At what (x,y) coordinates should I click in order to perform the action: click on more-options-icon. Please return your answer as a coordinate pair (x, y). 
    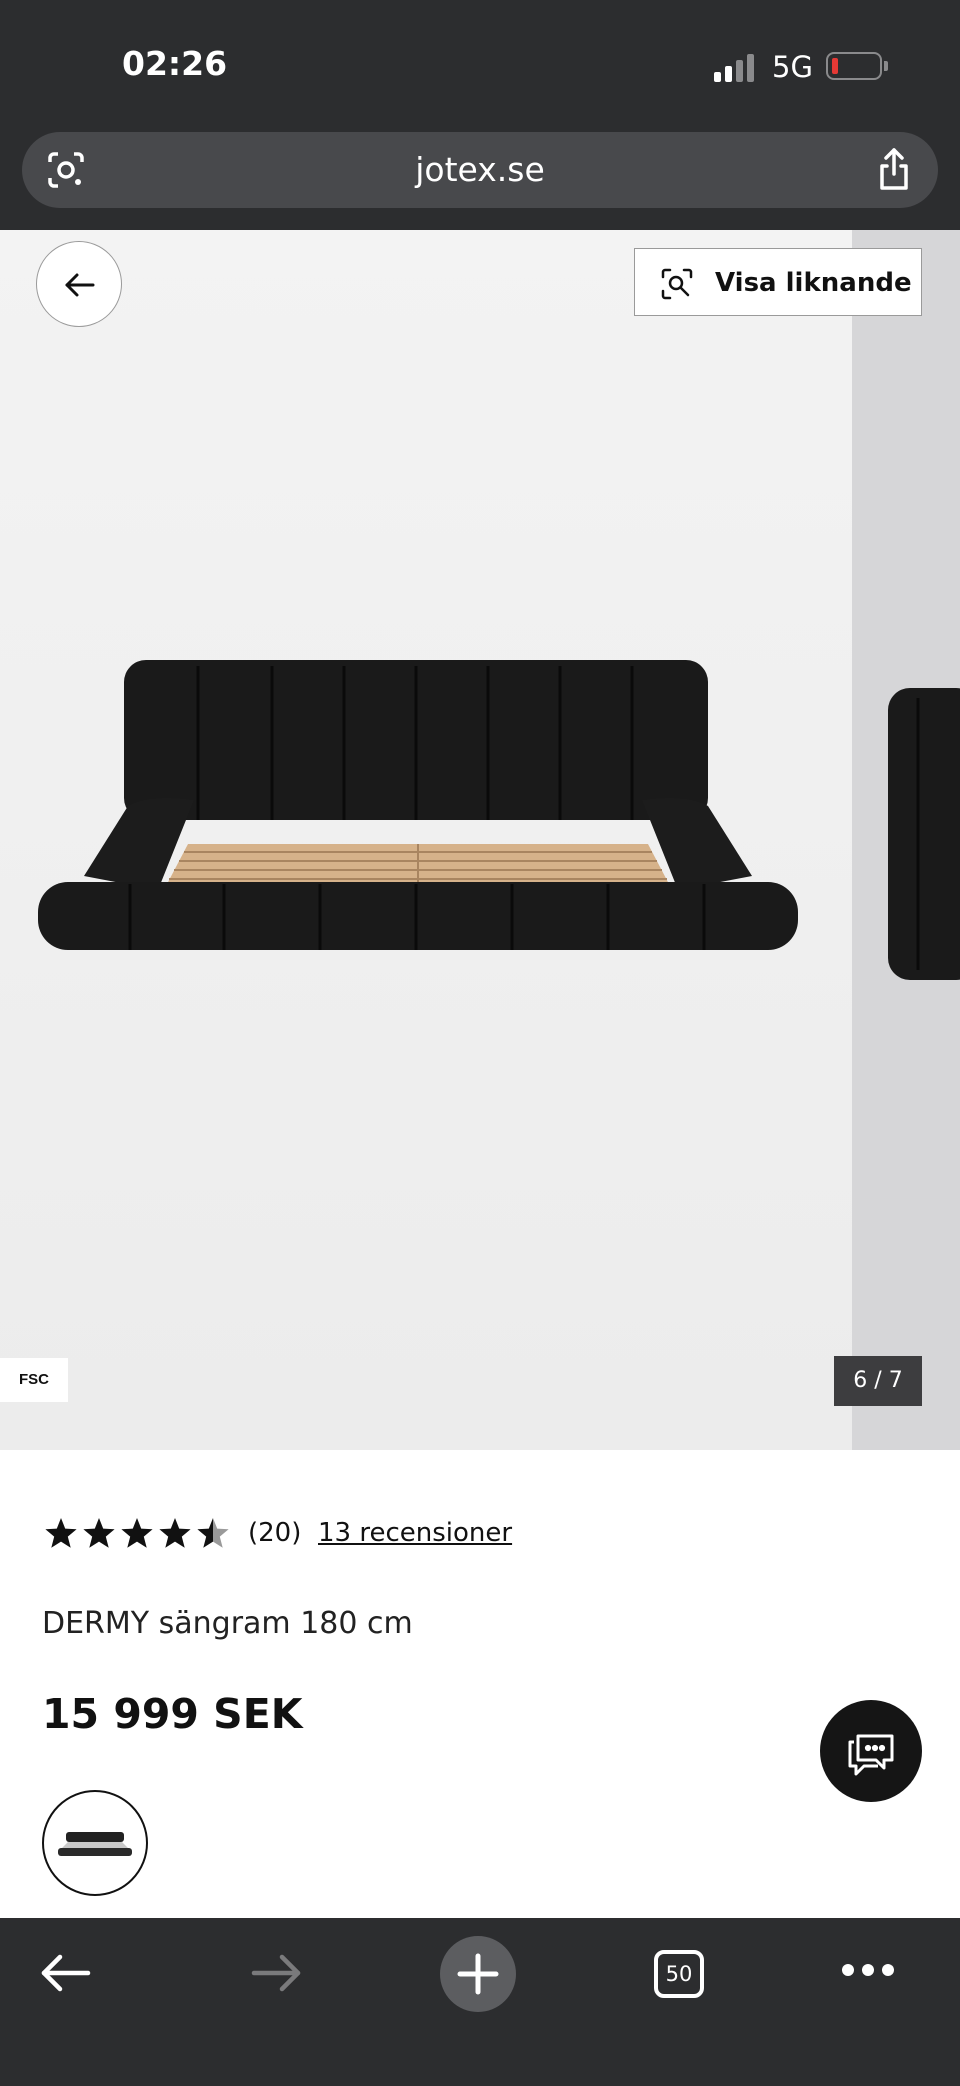
    Looking at the image, I should click on (868, 1970).